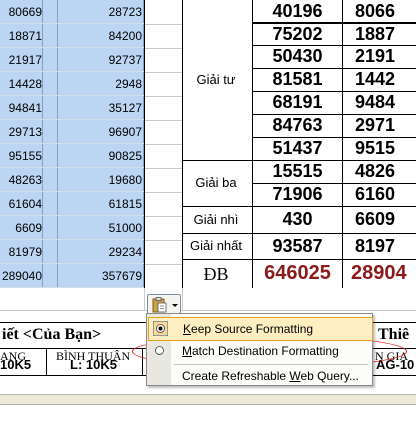 Image resolution: width=416 pixels, height=433 pixels. I want to click on prize-number: 8066, so click(375, 11).